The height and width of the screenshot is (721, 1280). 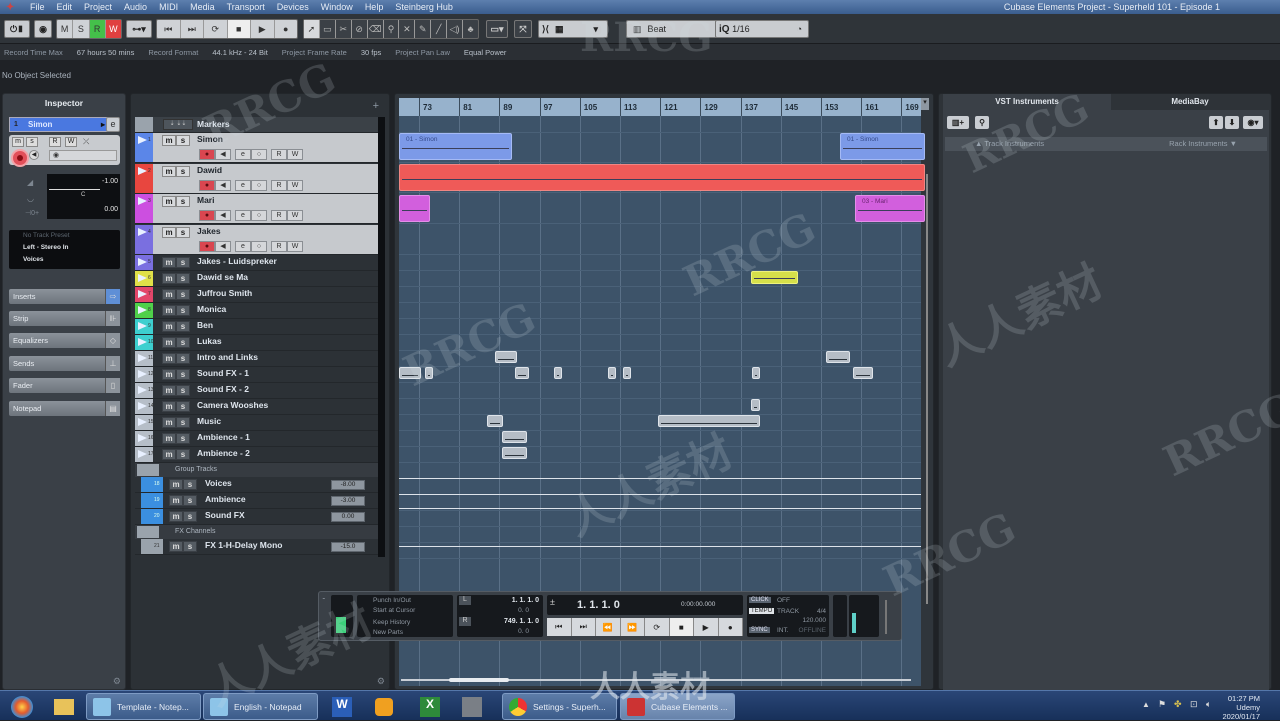 What do you see at coordinates (64, 318) in the screenshot?
I see `inspector-section-strip: Strip ⊪` at bounding box center [64, 318].